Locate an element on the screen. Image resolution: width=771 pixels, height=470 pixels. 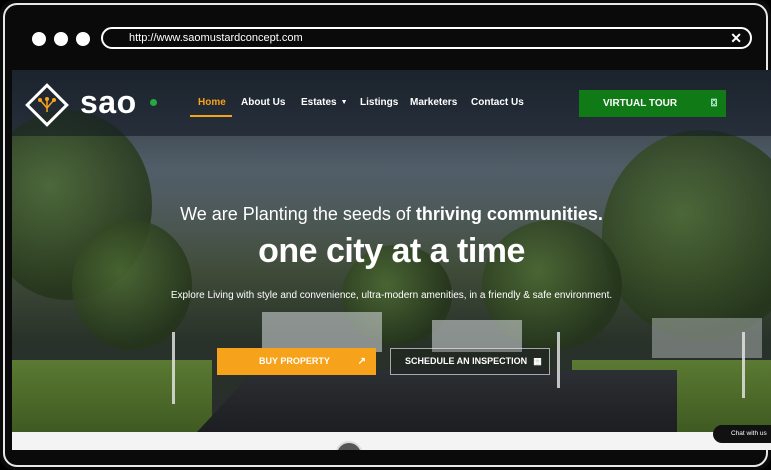
nav-estates: Estates ▼ is located at coordinates (324, 103).